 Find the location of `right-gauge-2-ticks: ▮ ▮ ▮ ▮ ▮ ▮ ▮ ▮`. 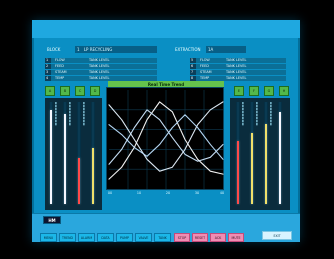

right-gauge-2-ticks: ▮ ▮ ▮ ▮ ▮ ▮ ▮ ▮ is located at coordinates (257, 113).